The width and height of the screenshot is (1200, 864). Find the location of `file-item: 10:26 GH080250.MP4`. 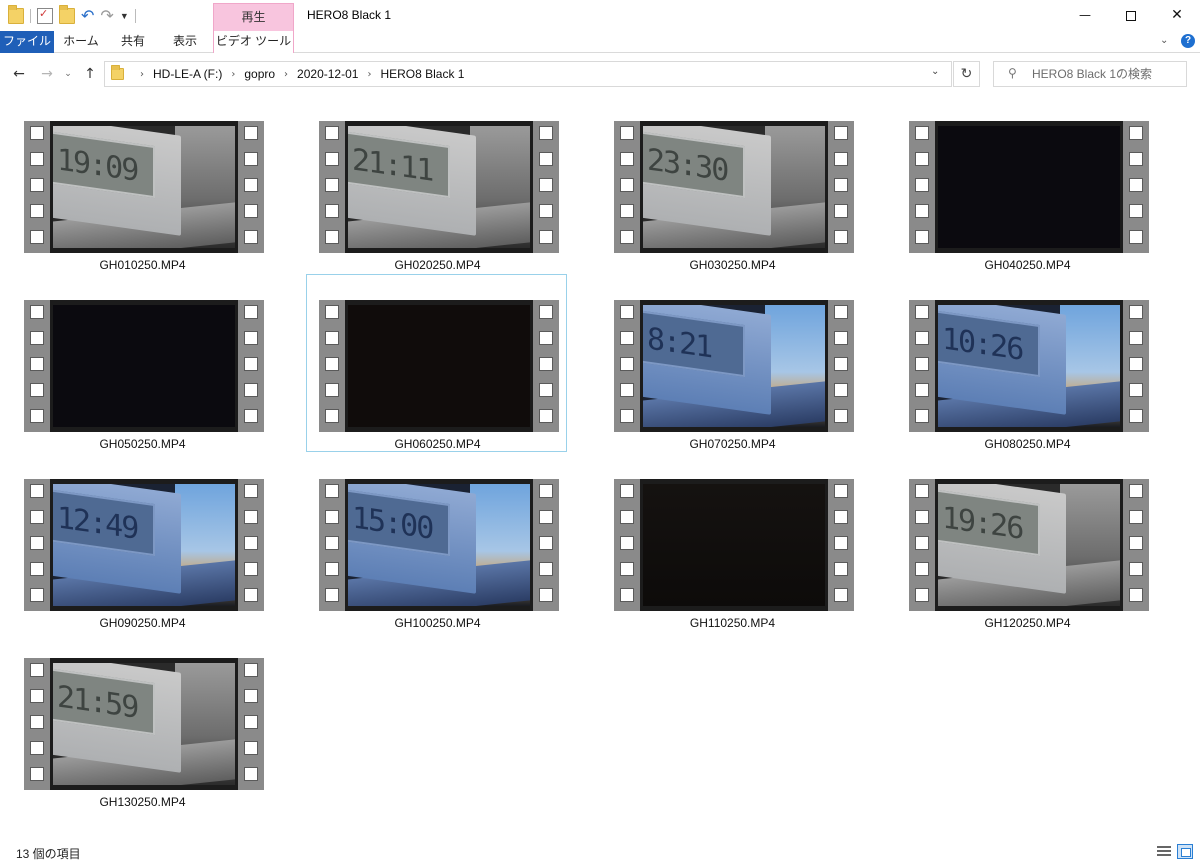

file-item: 10:26 GH080250.MP4 is located at coordinates (1026, 363).